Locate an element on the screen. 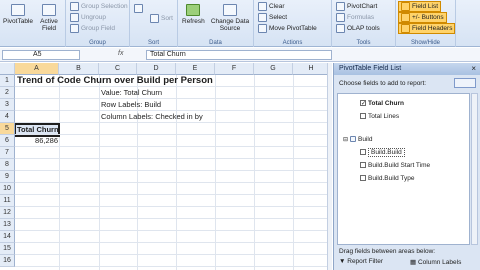  pivotchart-button: PivotChart is located at coordinates (356, 6).